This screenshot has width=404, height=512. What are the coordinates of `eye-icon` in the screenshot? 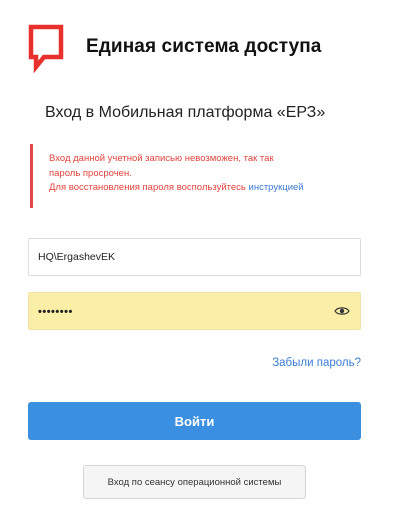 It's located at (342, 311).